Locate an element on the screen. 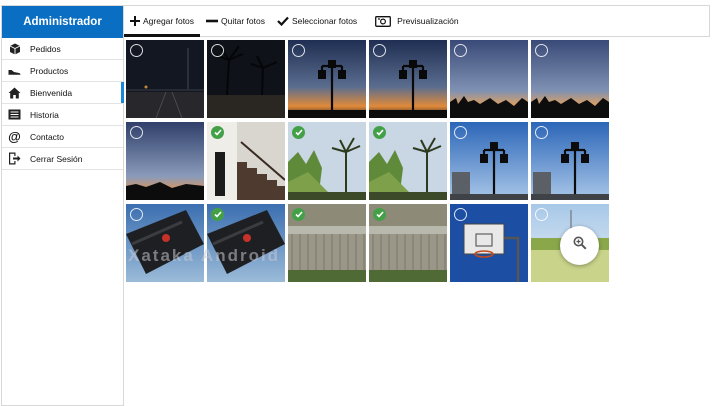  box-icon is located at coordinates (14, 48).